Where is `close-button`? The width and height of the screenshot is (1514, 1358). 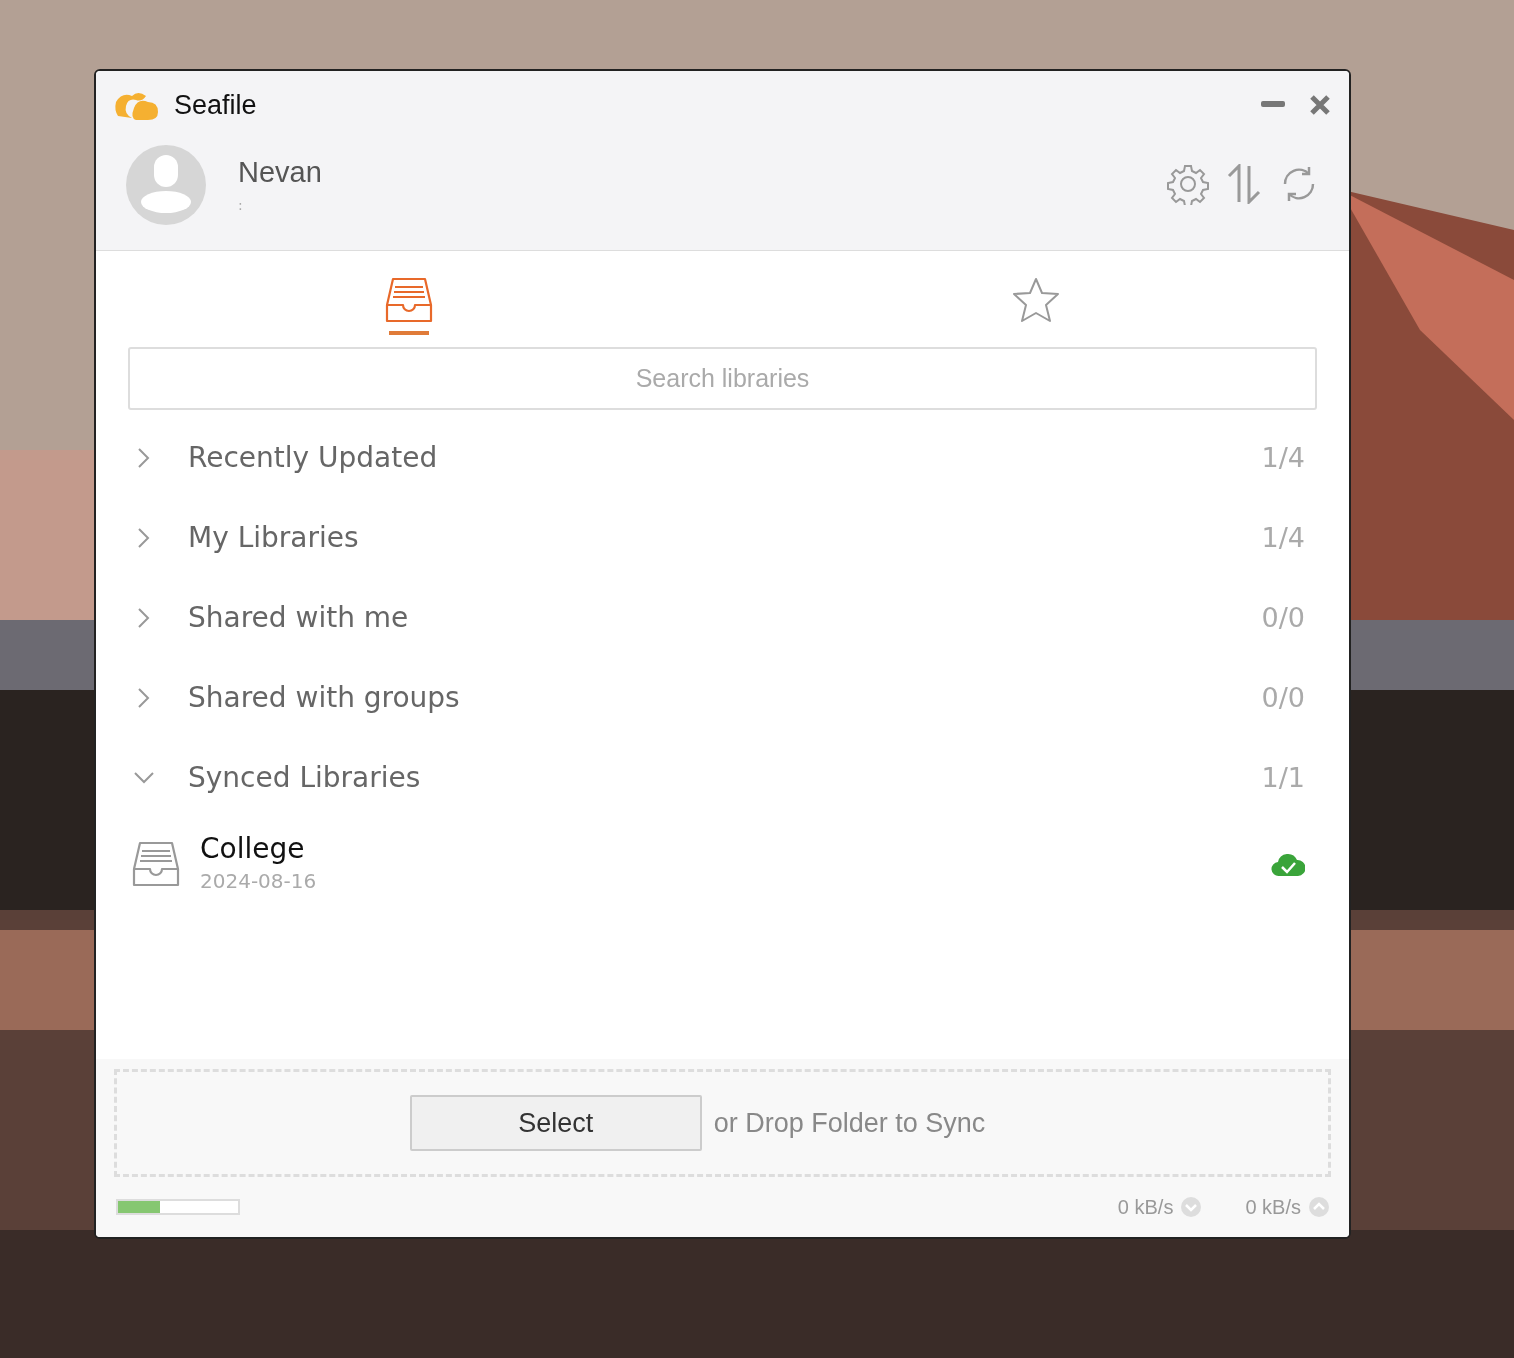
close-button is located at coordinates (1320, 105).